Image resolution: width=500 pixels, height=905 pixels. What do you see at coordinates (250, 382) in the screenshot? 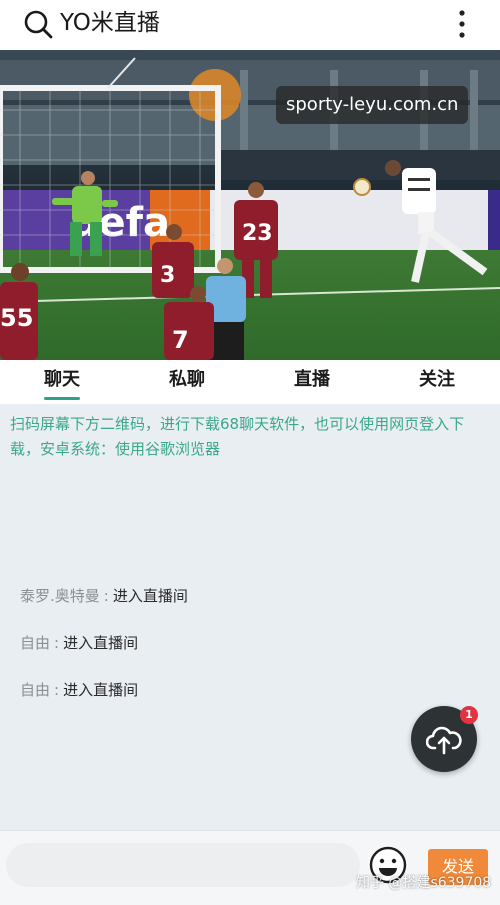
I see `chat-tabs: 聊天 私聊 直播 关注` at bounding box center [250, 382].